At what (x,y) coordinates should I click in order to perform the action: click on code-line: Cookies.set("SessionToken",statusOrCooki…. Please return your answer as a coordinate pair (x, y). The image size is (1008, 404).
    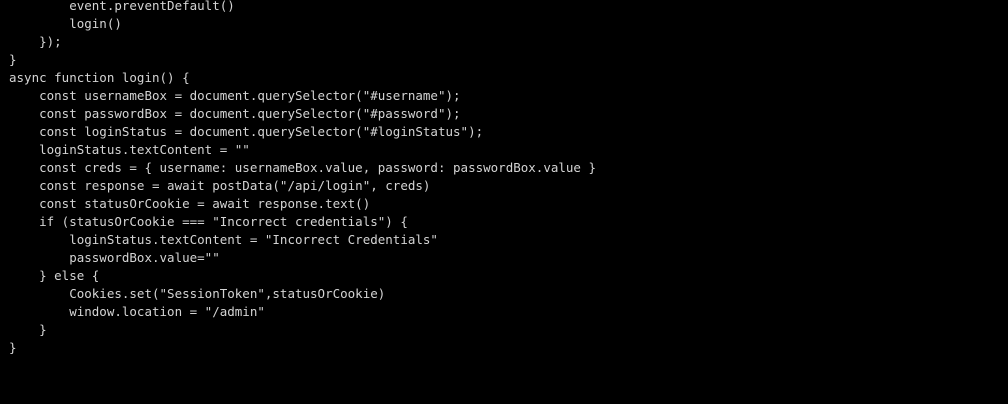
    Looking at the image, I should click on (197, 293).